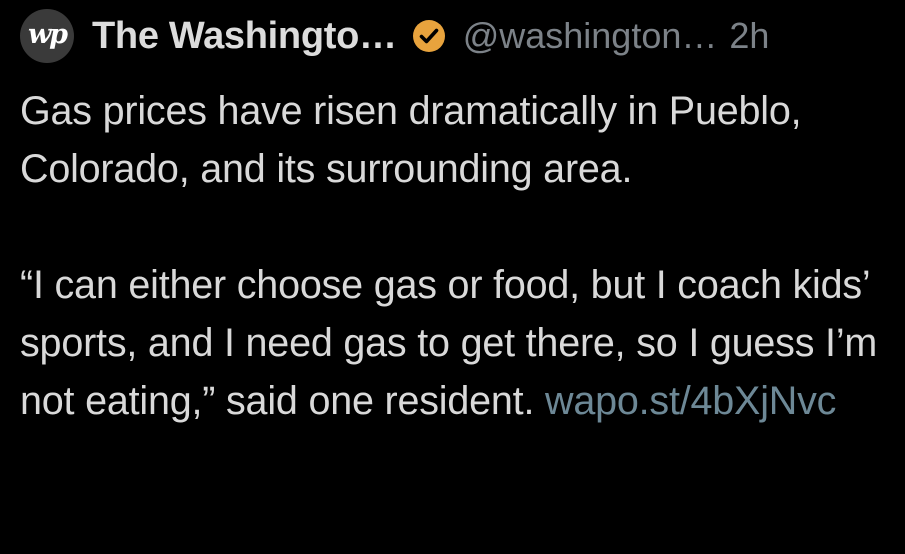 The image size is (905, 554). I want to click on tweet-link: wapo.st/4bXjNvc, so click(690, 401).